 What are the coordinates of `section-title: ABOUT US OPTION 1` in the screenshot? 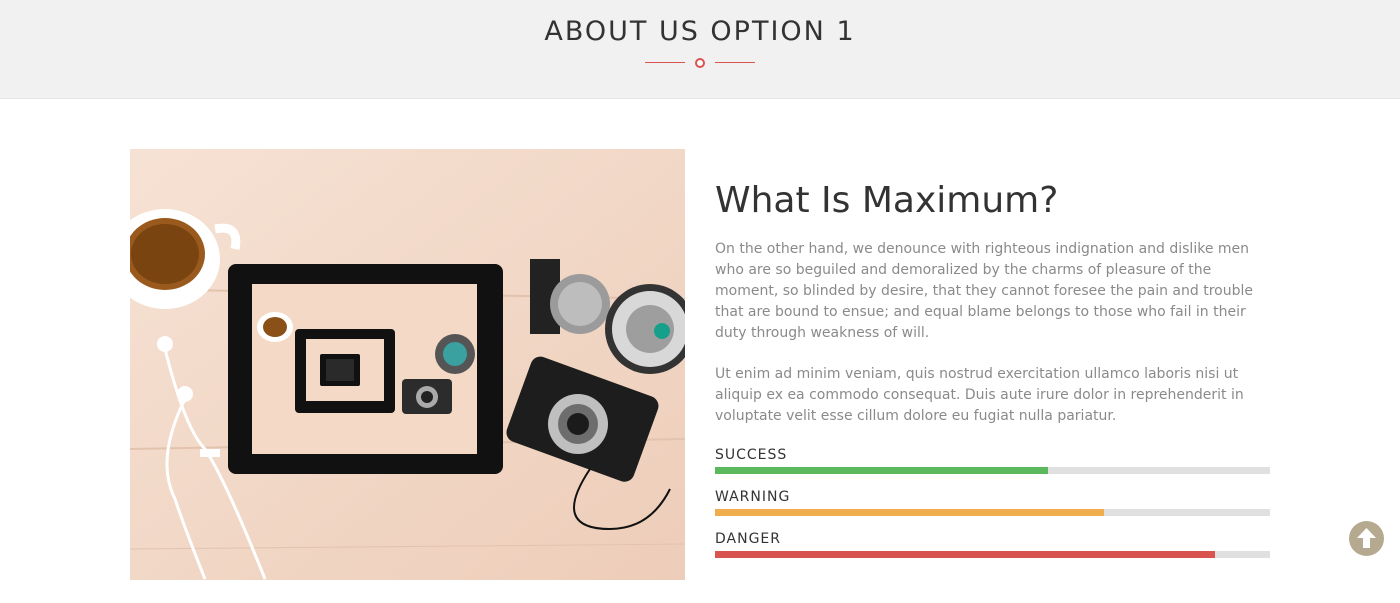 It's located at (700, 31).